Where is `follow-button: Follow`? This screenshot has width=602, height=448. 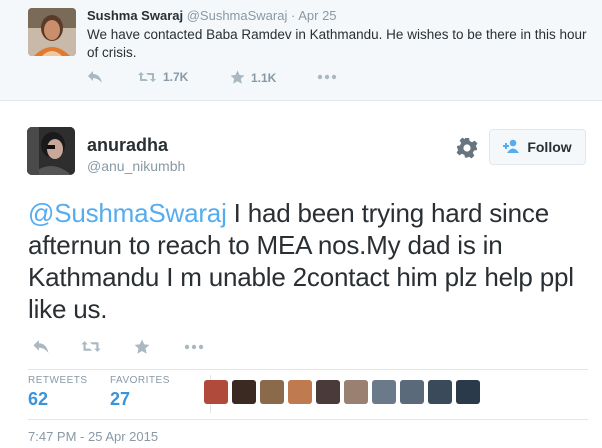
follow-button: Follow is located at coordinates (537, 147).